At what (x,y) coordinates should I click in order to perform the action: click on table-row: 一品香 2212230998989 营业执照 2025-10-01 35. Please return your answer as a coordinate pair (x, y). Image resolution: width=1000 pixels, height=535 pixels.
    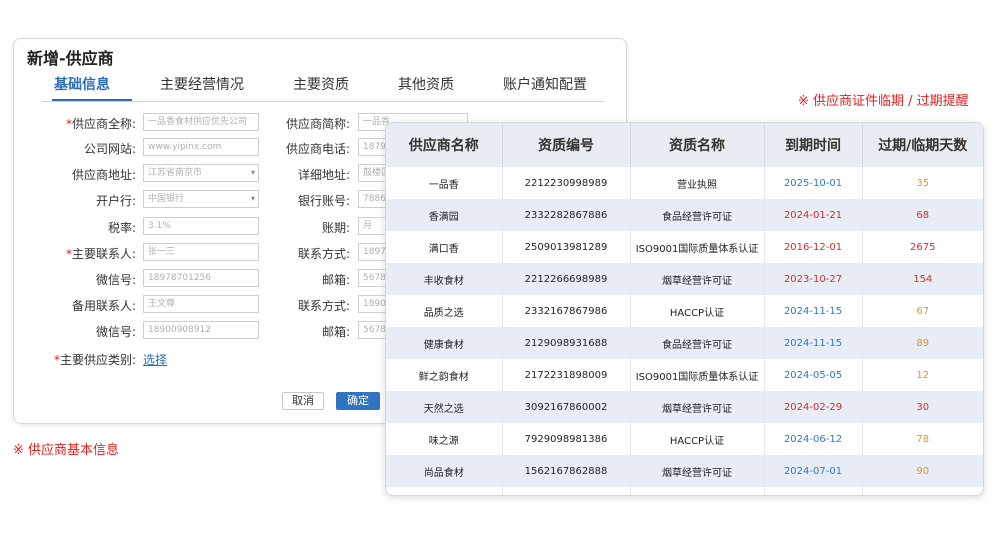
    Looking at the image, I should click on (684, 183).